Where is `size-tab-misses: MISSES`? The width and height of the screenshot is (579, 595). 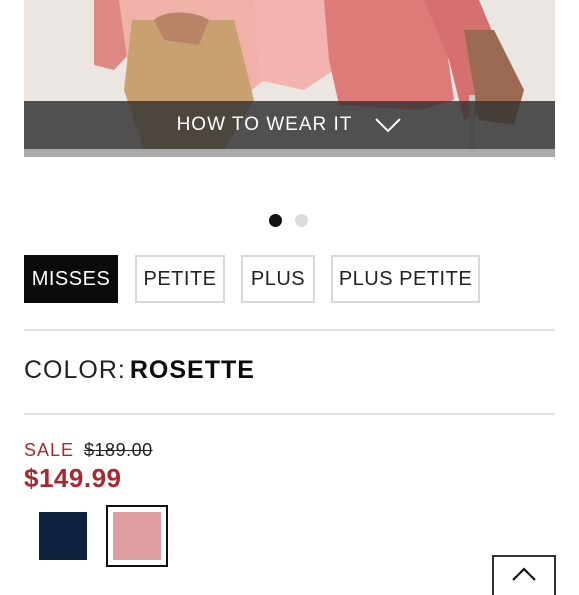
size-tab-misses: MISSES is located at coordinates (71, 279).